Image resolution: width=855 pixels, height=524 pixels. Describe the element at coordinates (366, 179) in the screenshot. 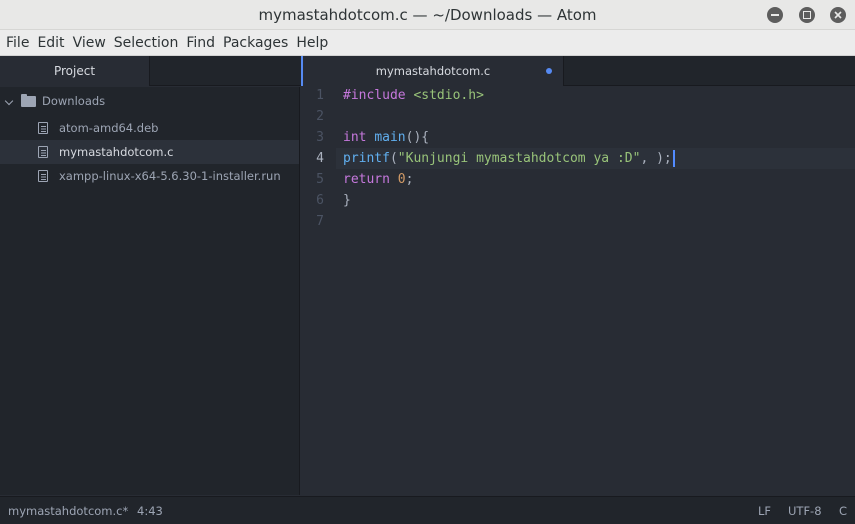

I see `code-token-keyword: return` at that location.